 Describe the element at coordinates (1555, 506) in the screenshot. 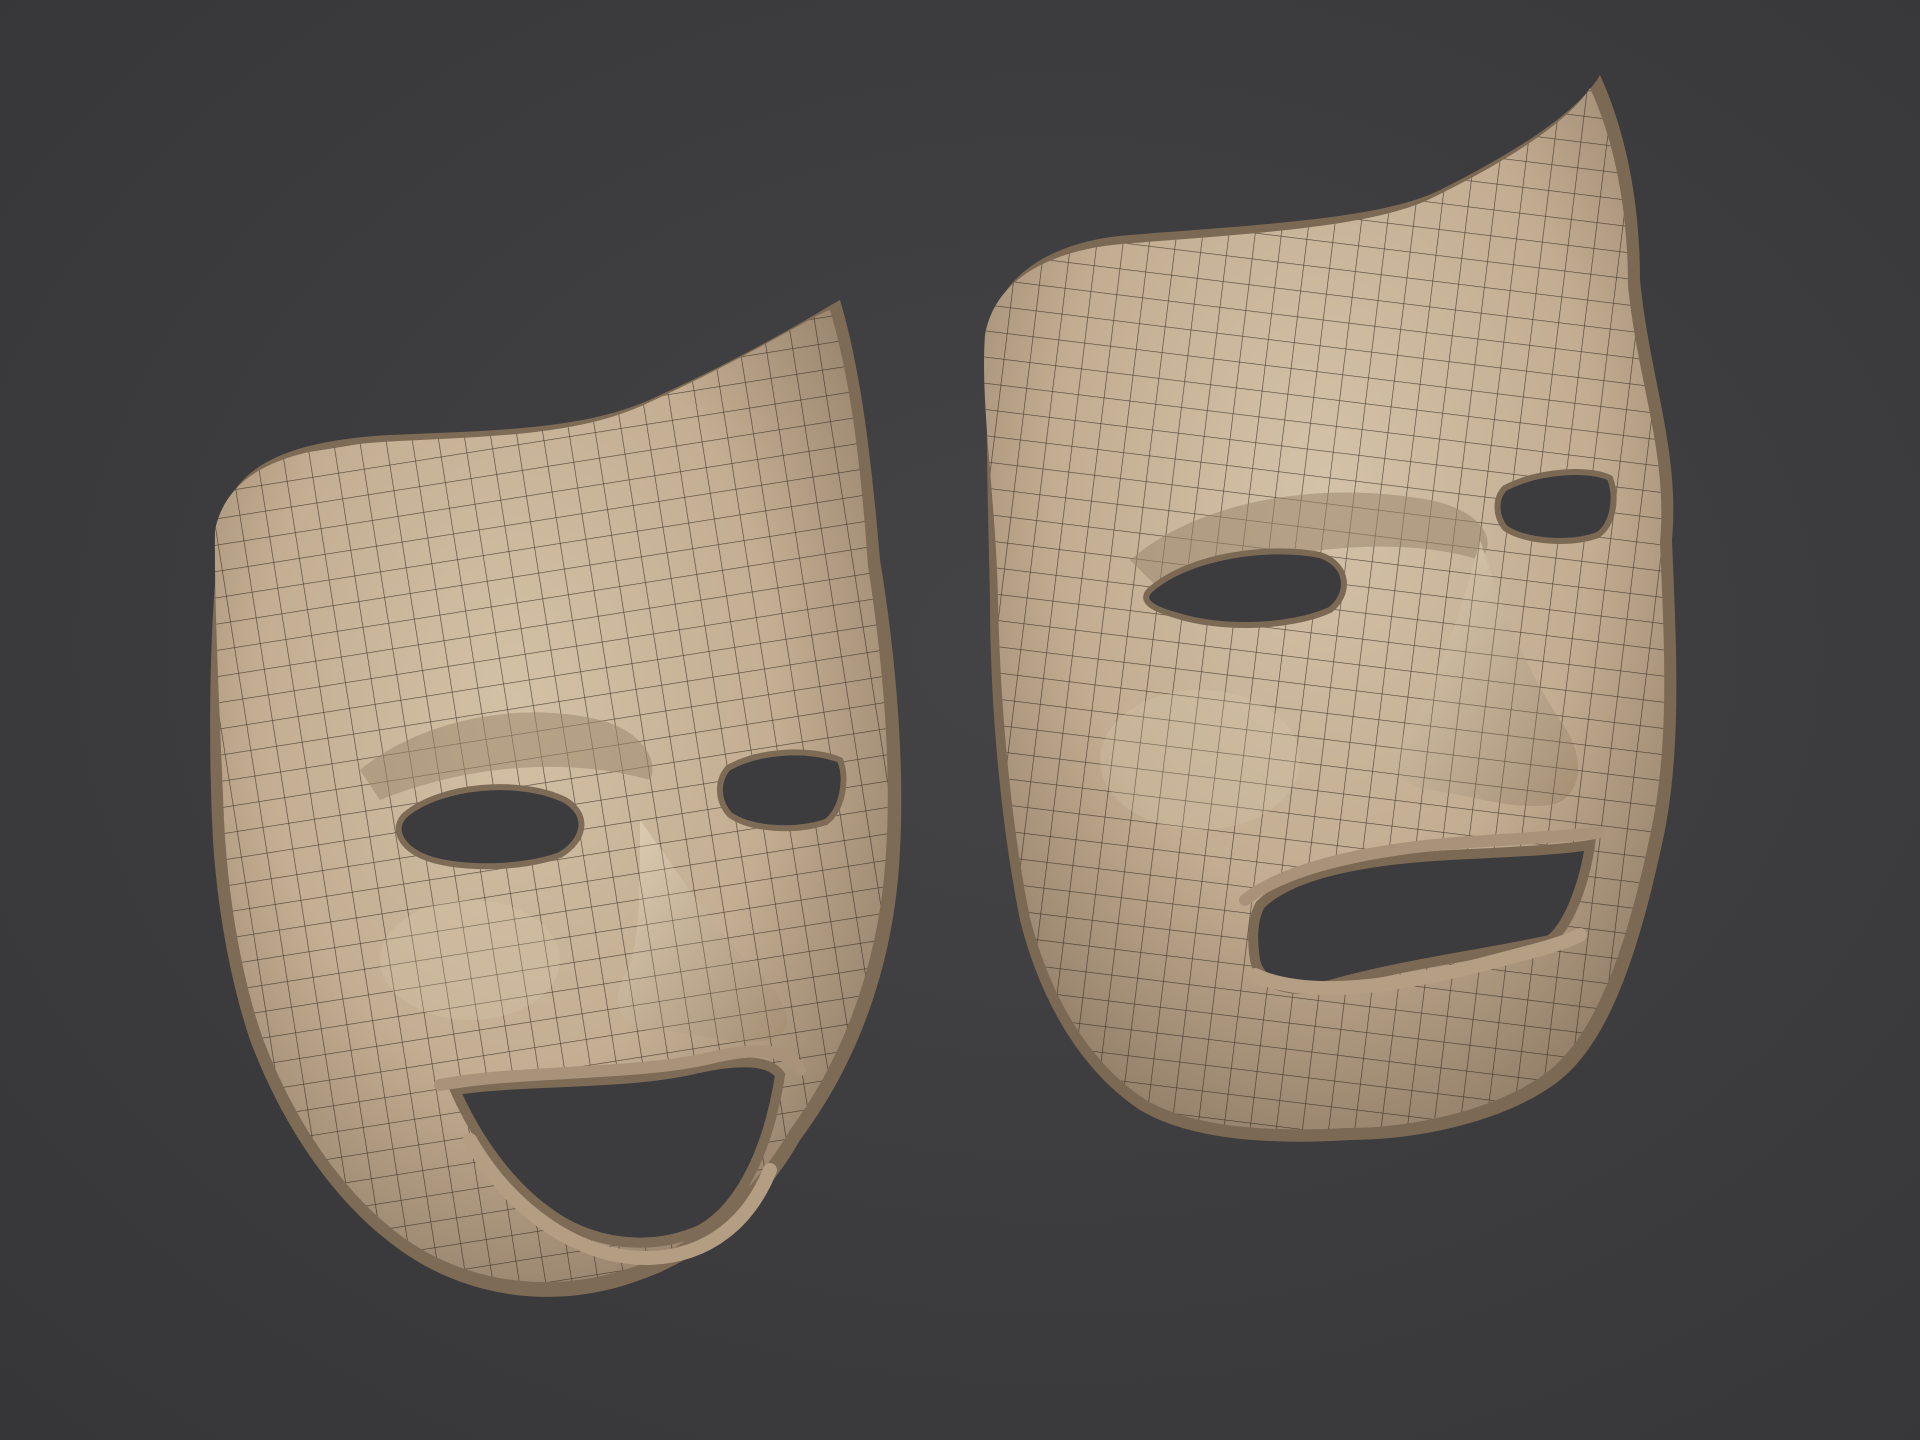

I see `tragedy-mask-right-eye-hole` at that location.